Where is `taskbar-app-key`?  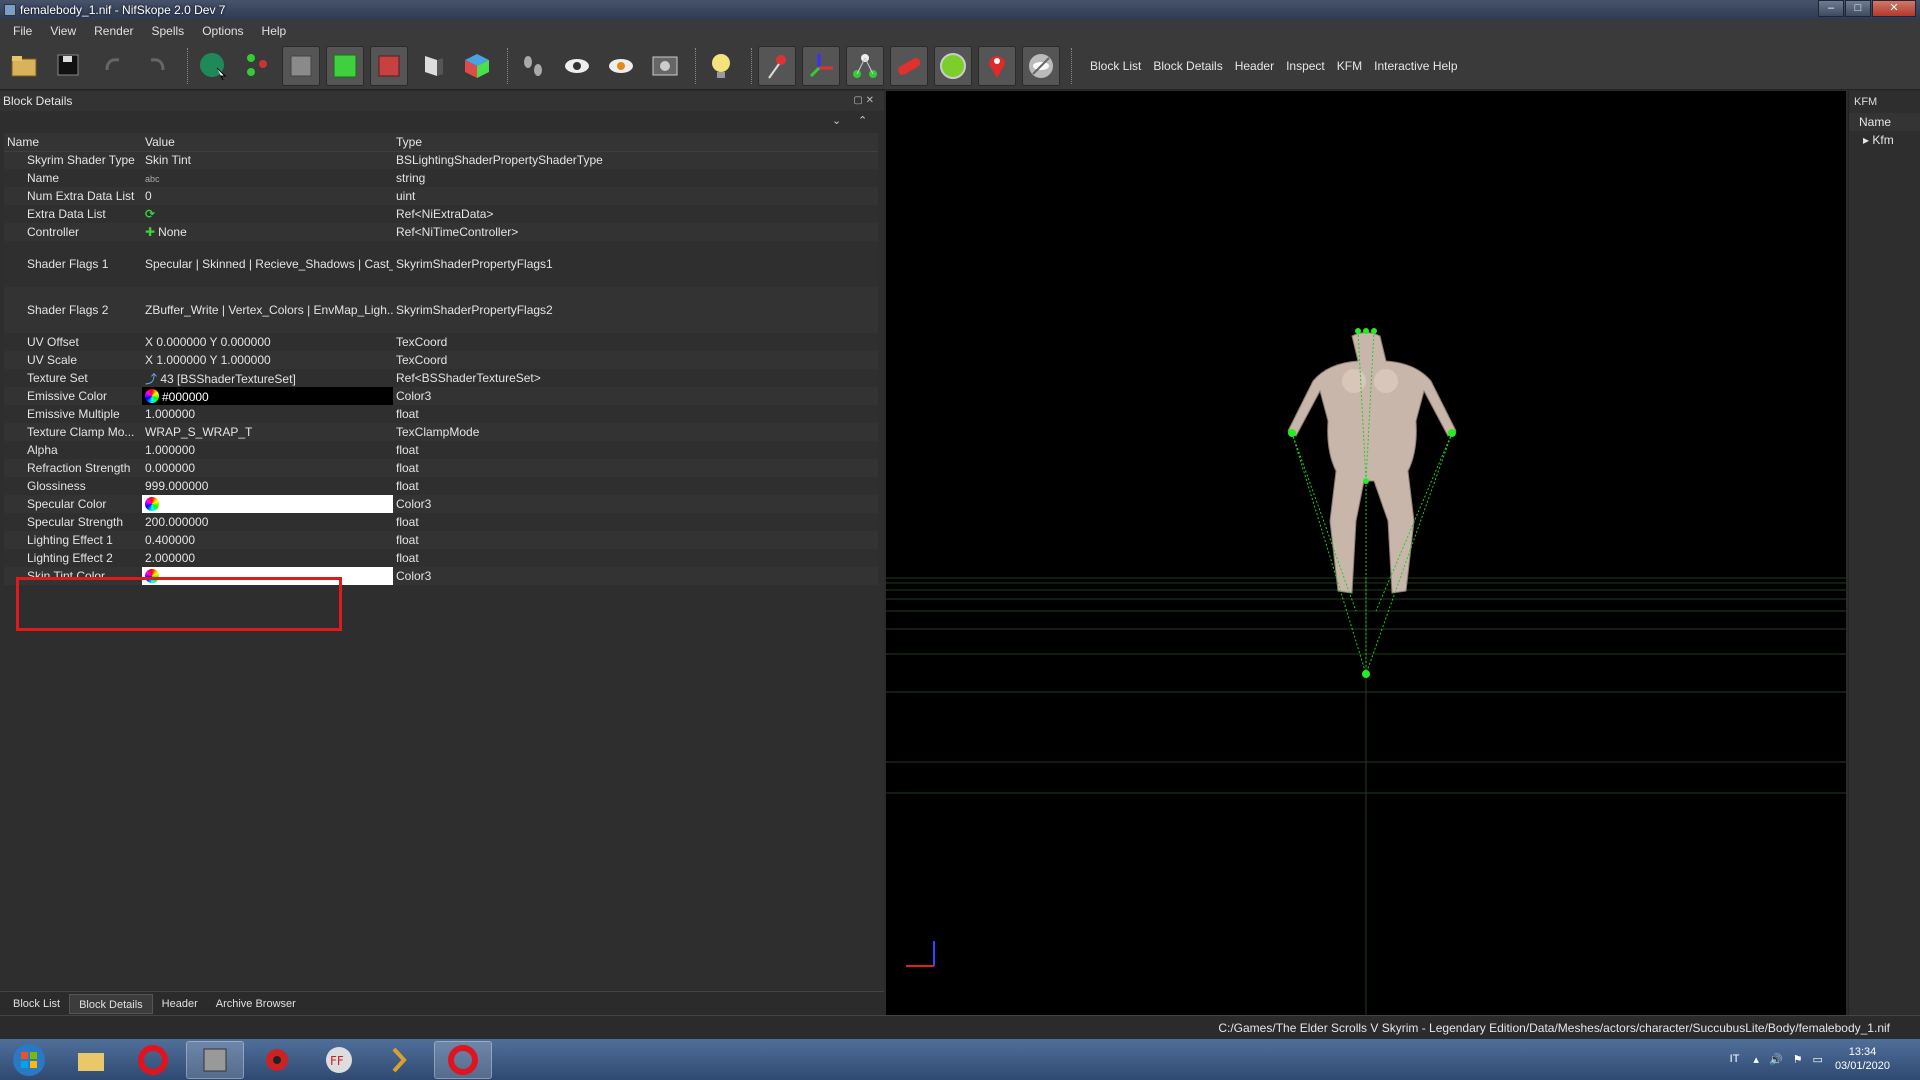
taskbar-app-key is located at coordinates (401, 1060).